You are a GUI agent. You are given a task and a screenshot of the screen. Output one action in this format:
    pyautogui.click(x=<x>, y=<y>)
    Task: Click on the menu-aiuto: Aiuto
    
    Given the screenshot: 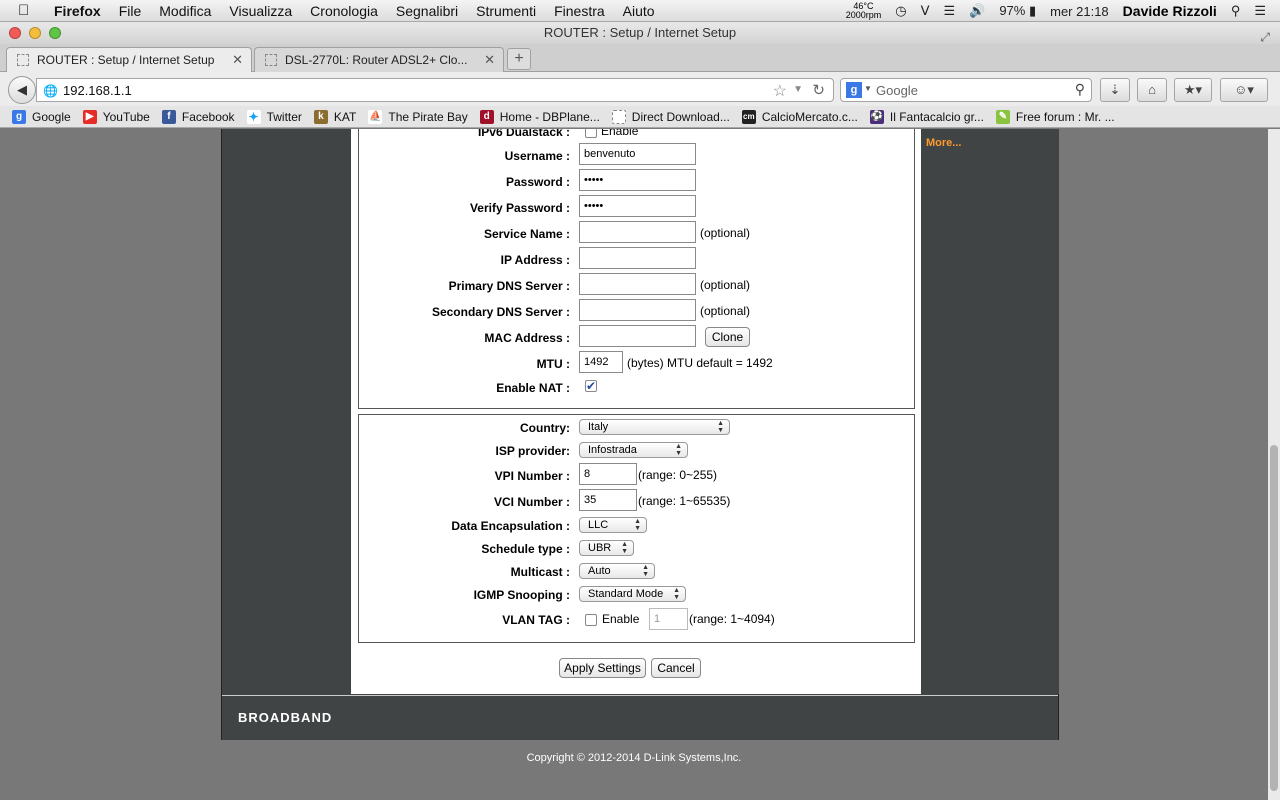 What is the action you would take?
    pyautogui.click(x=639, y=11)
    